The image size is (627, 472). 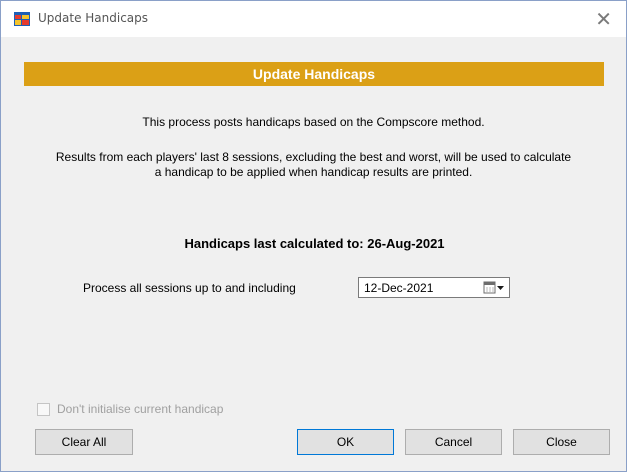 What do you see at coordinates (22, 19) in the screenshot?
I see `app-window-icon` at bounding box center [22, 19].